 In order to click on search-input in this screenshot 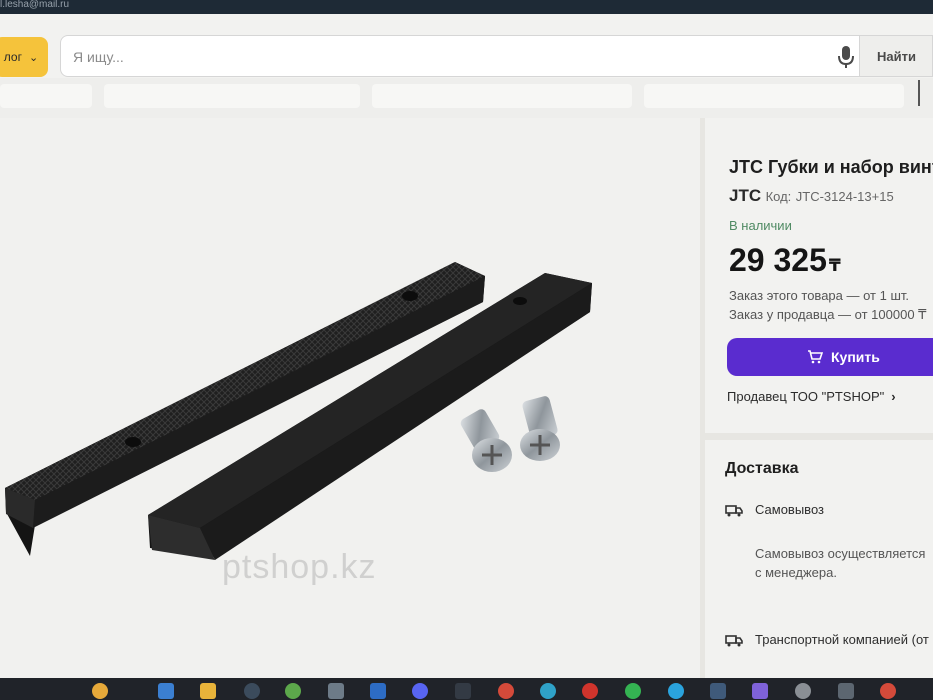, I will do `click(423, 57)`.